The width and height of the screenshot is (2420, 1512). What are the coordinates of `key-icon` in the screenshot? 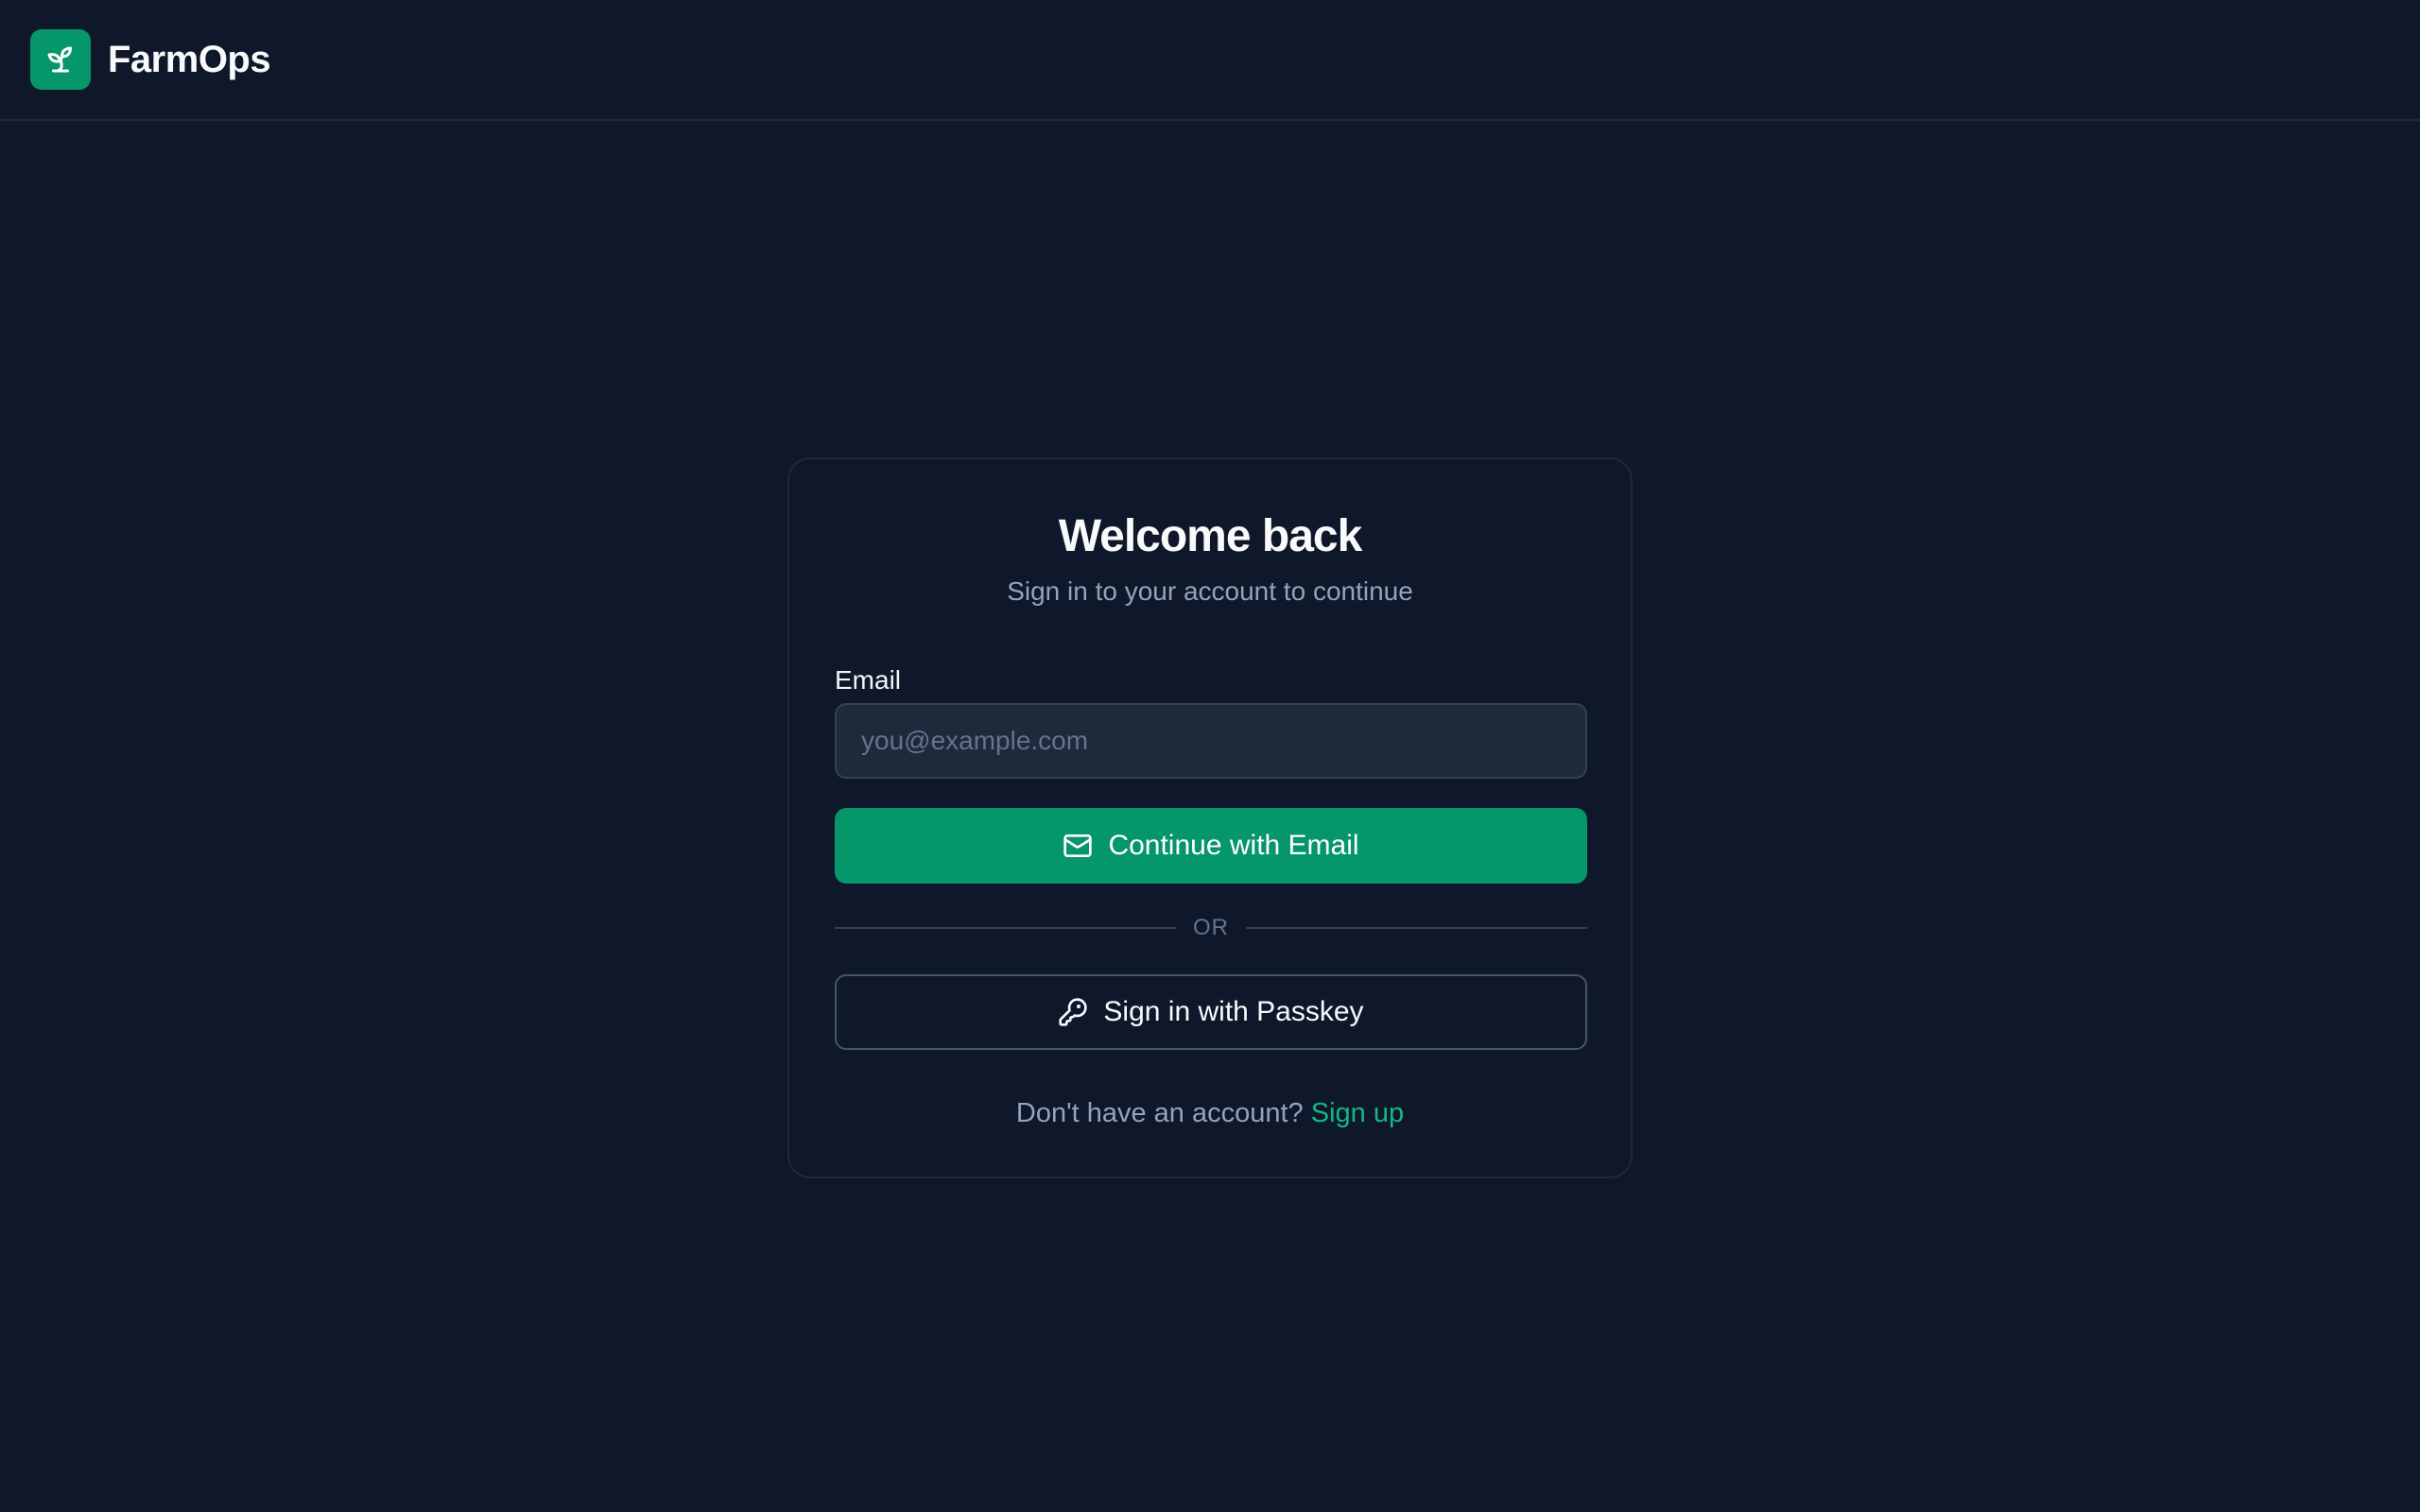 It's located at (1073, 1012).